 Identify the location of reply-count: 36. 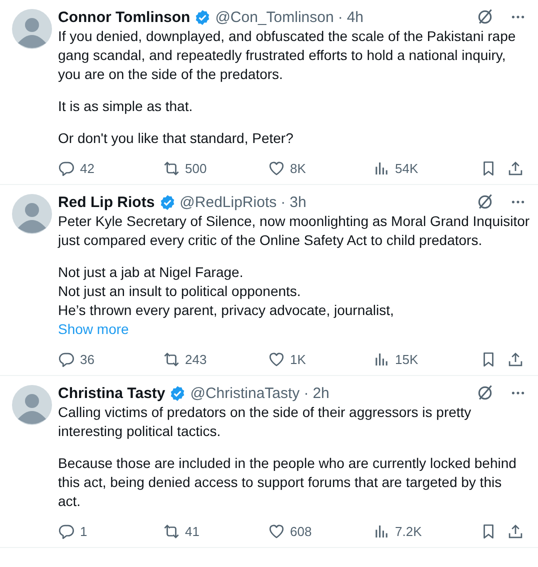
(87, 359).